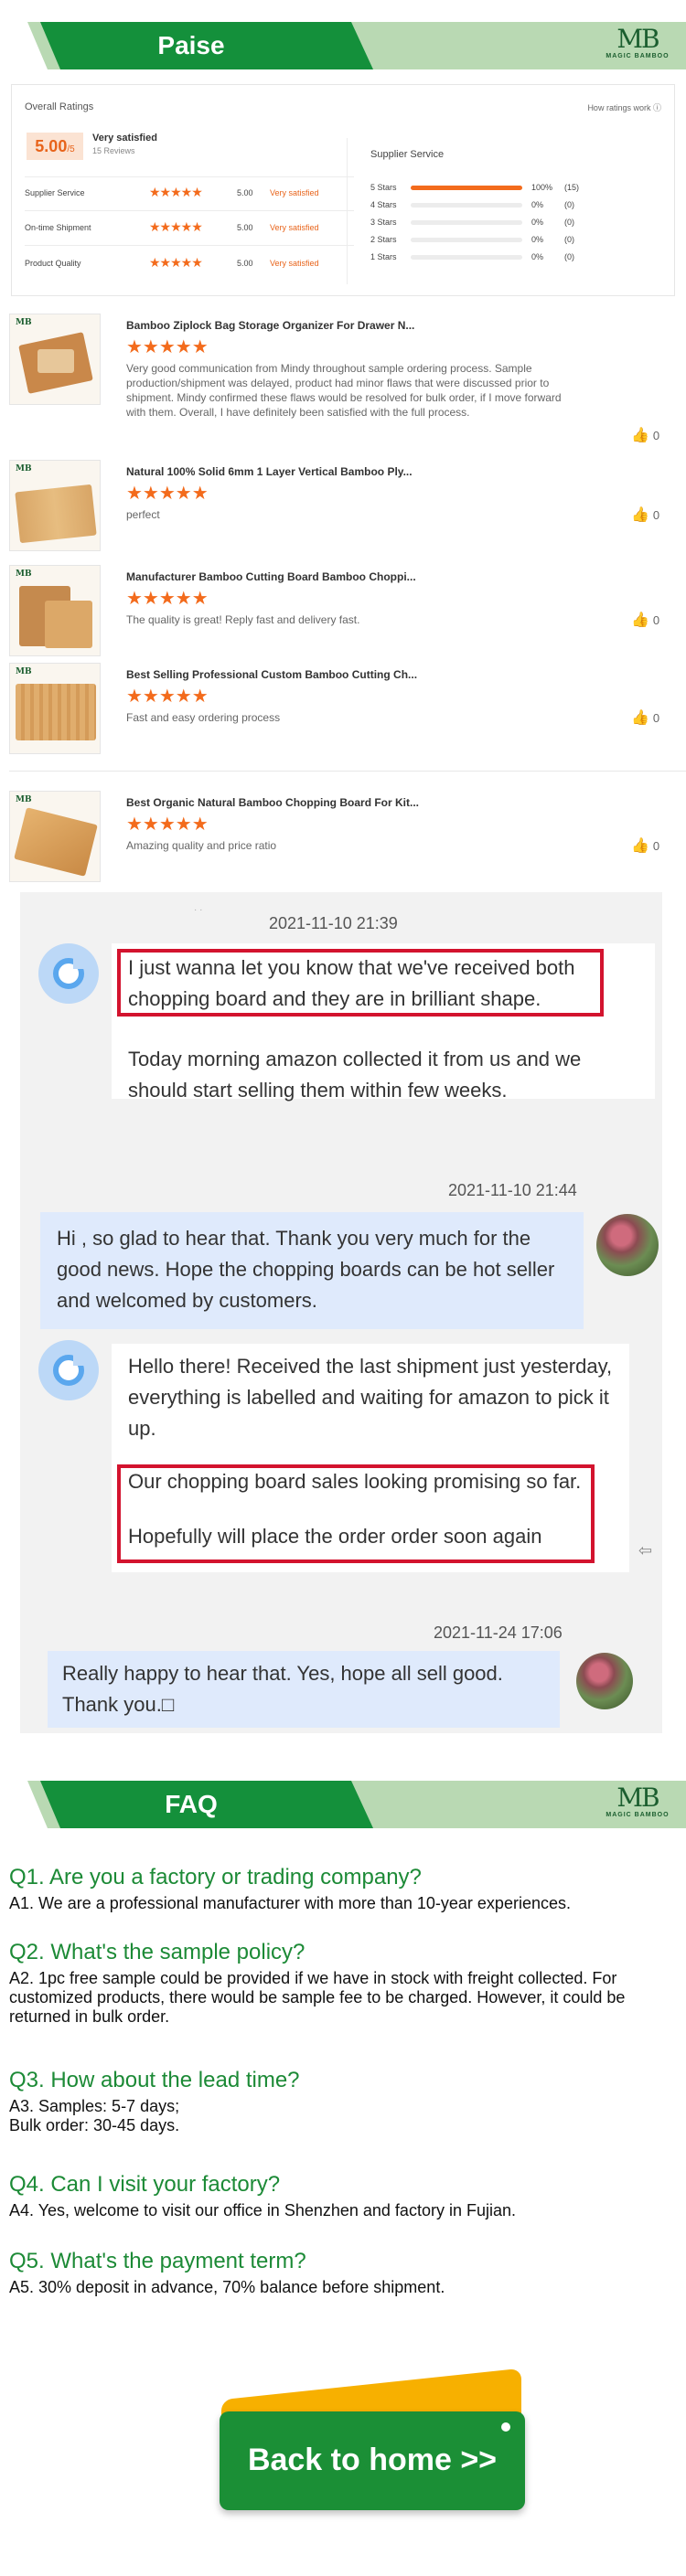 The height and width of the screenshot is (2576, 686). I want to click on faq-question: Q3. How about the lead time?, so click(154, 2080).